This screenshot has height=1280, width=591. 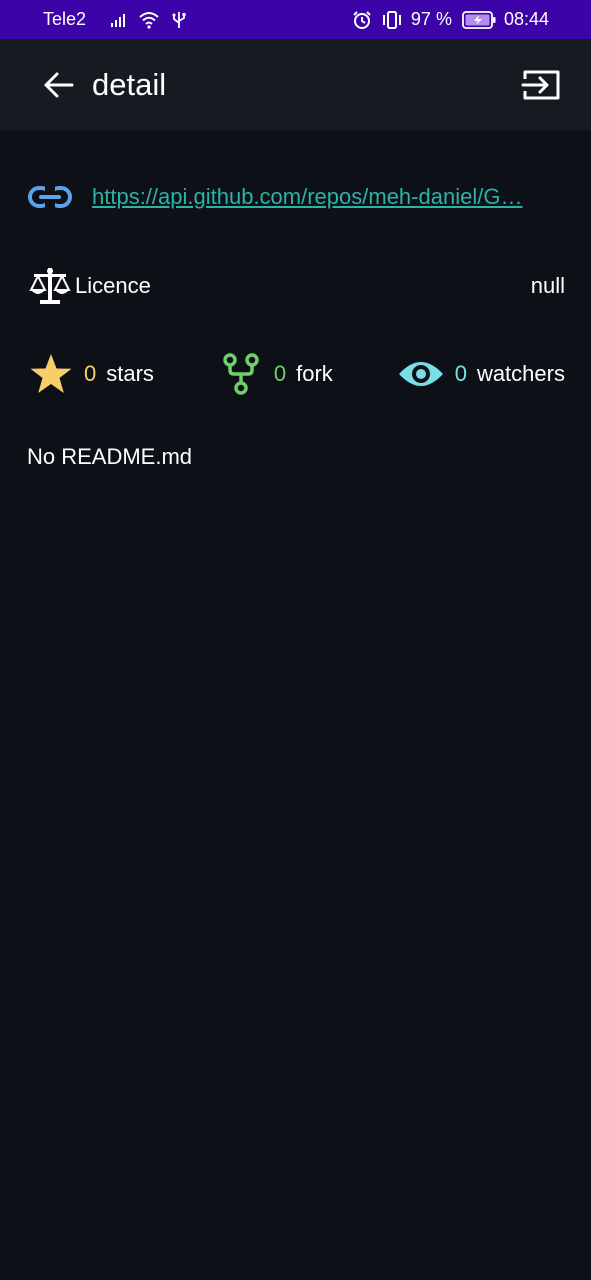 I want to click on watchers-label: watchers, so click(x=520, y=373).